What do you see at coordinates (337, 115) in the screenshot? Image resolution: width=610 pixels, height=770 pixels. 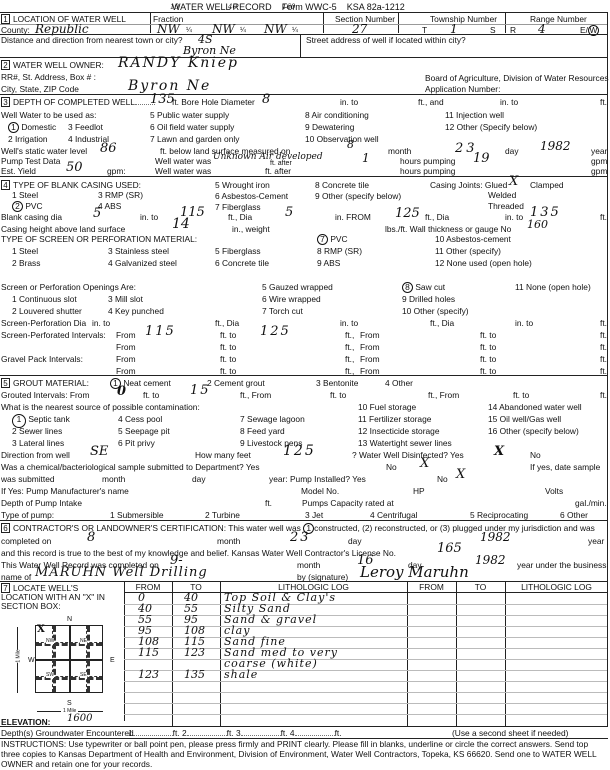 I see `use-option-8: 8 Air conditioning` at bounding box center [337, 115].